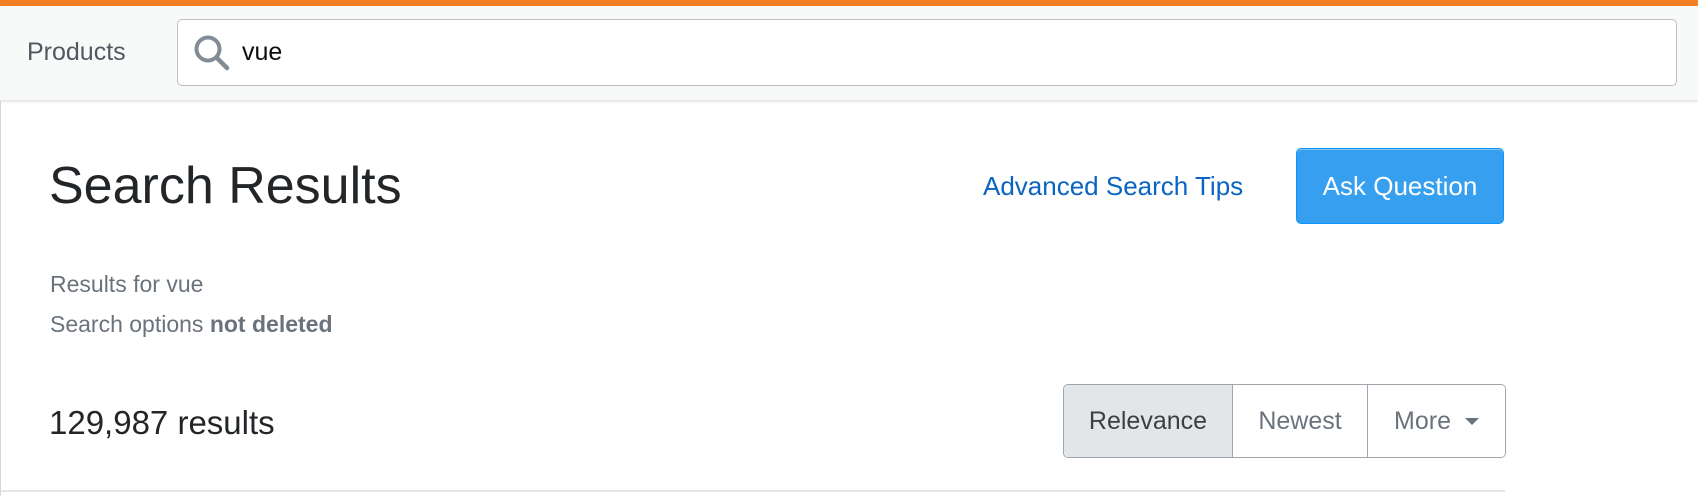 Image resolution: width=1698 pixels, height=496 pixels. I want to click on search-options-text: Search options not deleted, so click(191, 324).